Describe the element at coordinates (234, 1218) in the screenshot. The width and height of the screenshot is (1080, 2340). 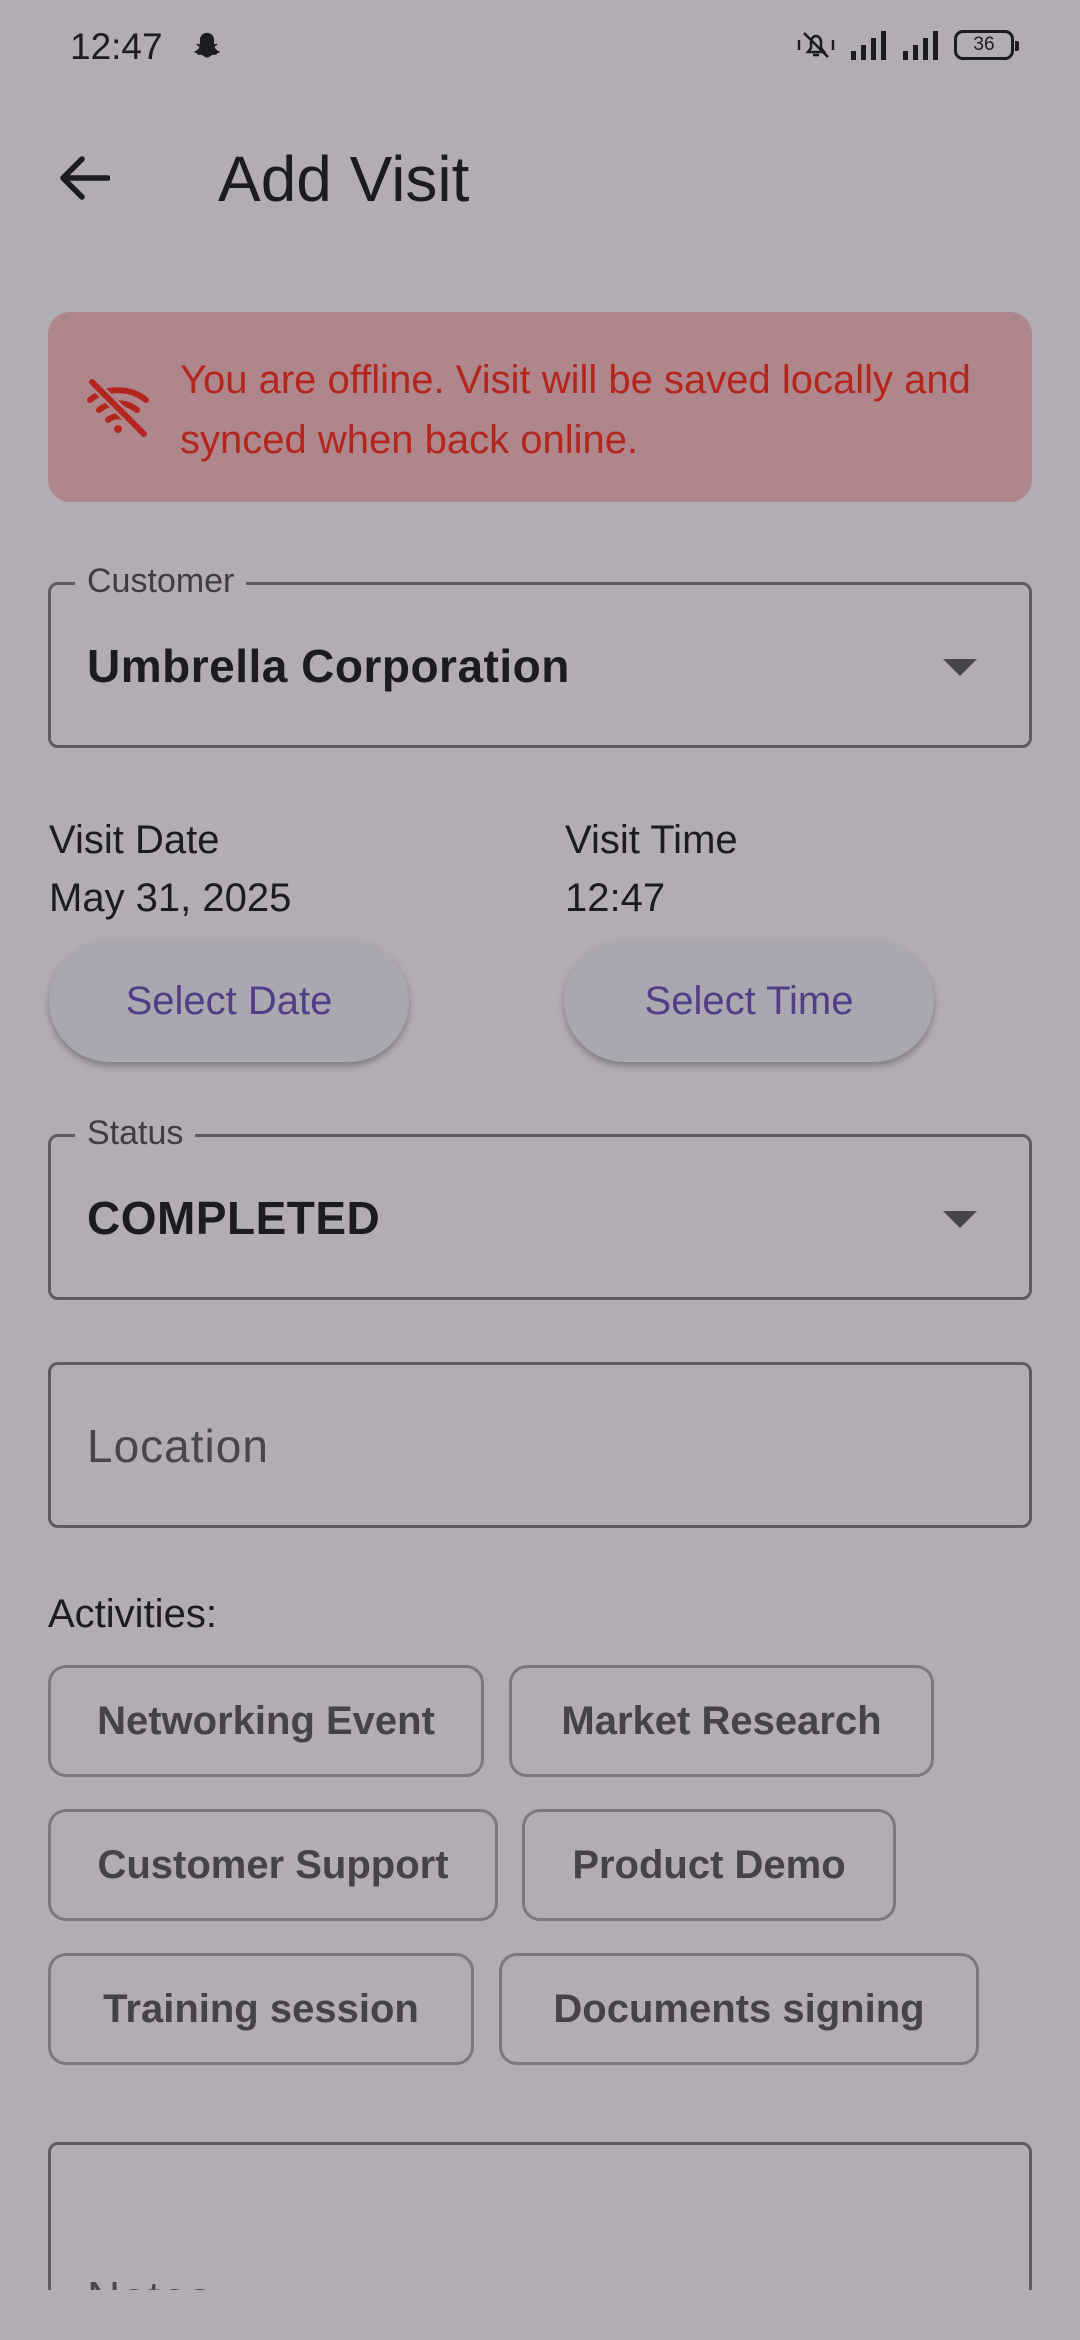
I see `status-value: COMPLETED` at that location.